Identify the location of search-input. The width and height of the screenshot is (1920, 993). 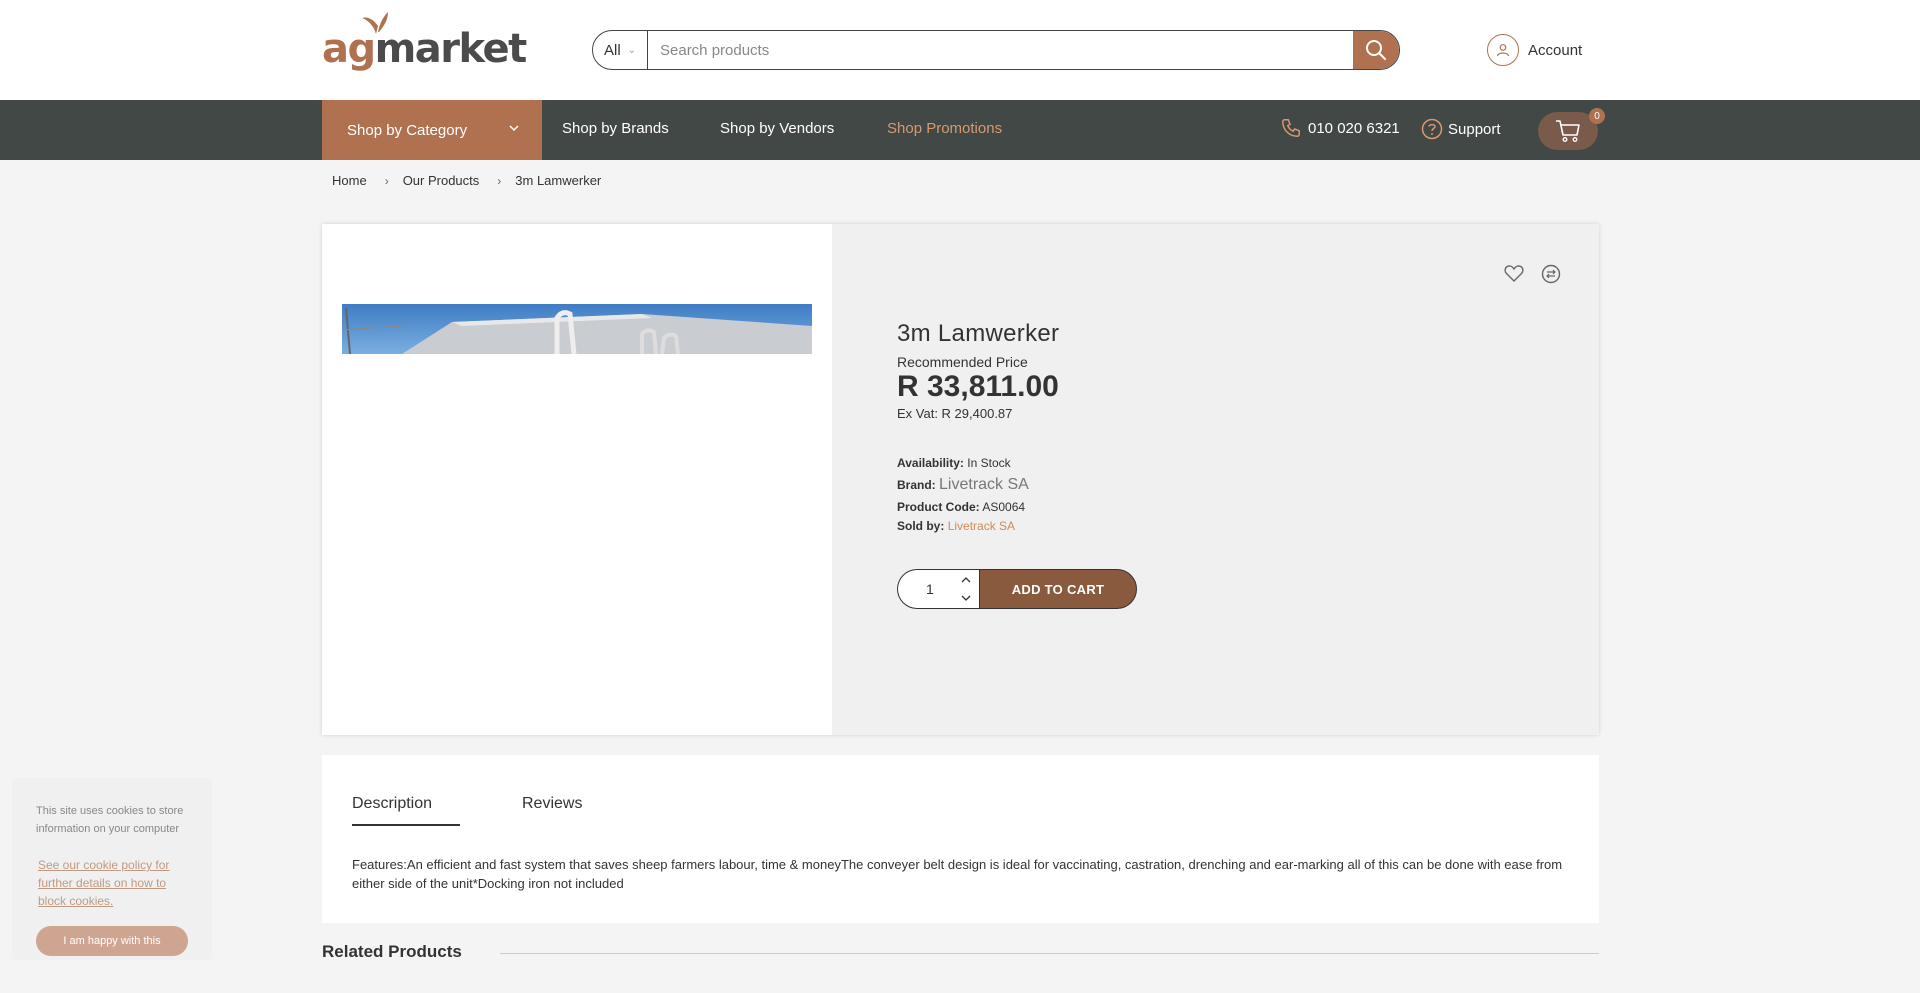
(1000, 50).